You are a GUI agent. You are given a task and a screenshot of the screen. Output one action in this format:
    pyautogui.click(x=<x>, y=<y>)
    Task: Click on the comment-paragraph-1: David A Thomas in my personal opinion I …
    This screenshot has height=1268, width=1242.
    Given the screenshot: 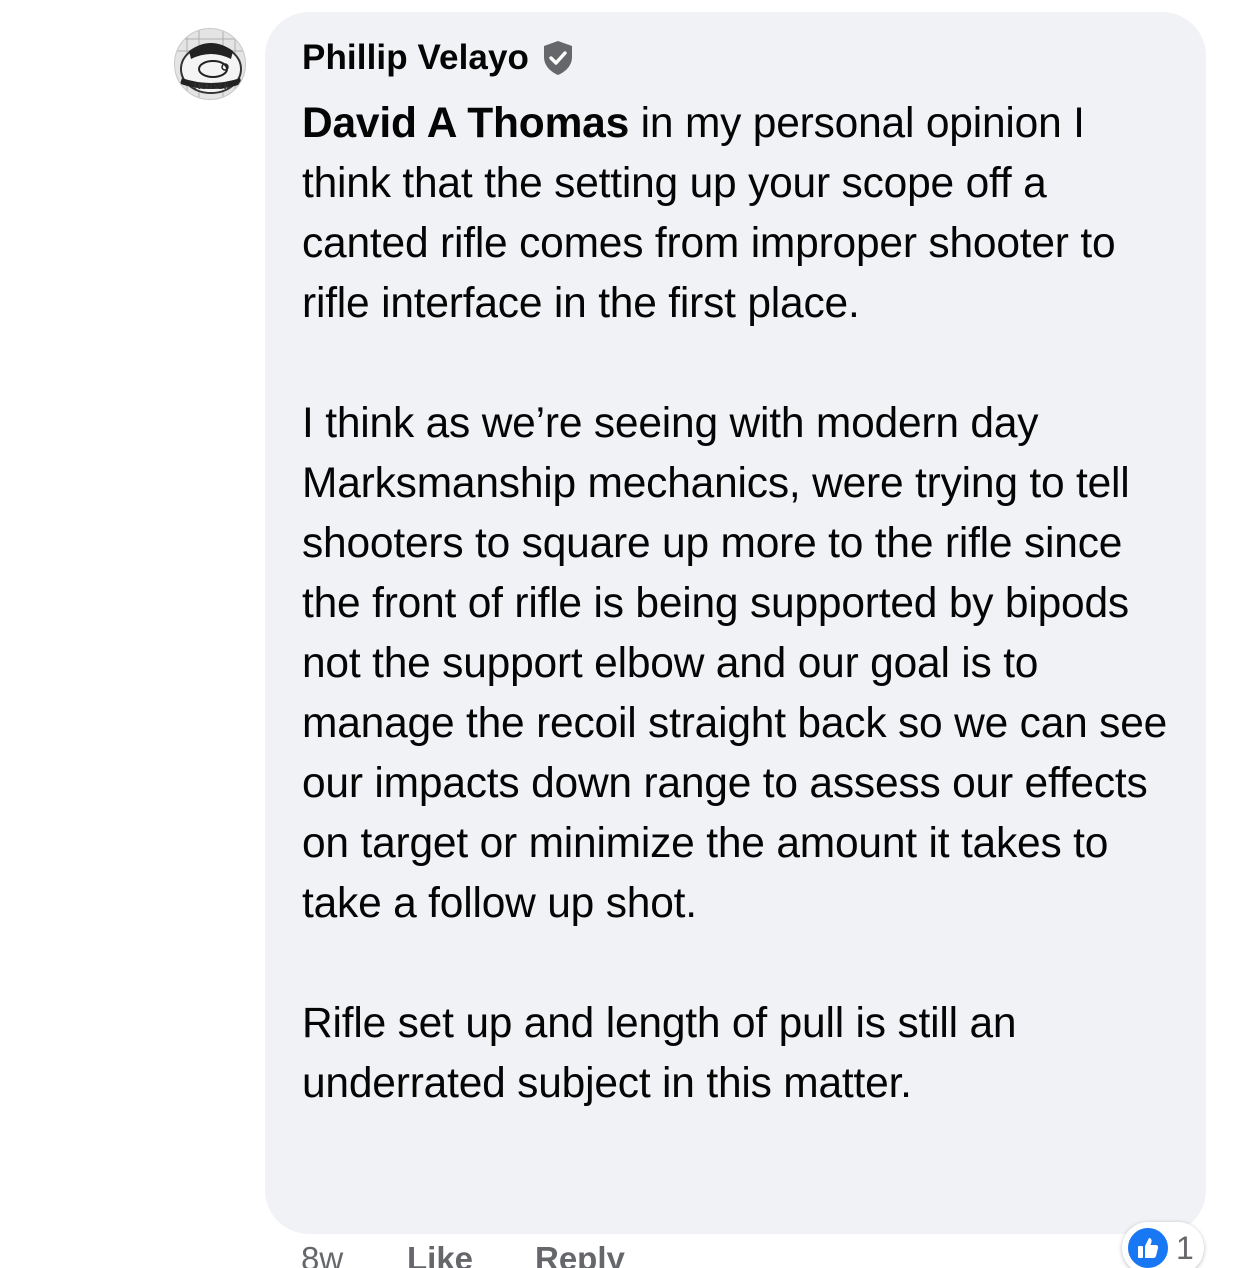 What is the action you would take?
    pyautogui.click(x=736, y=214)
    